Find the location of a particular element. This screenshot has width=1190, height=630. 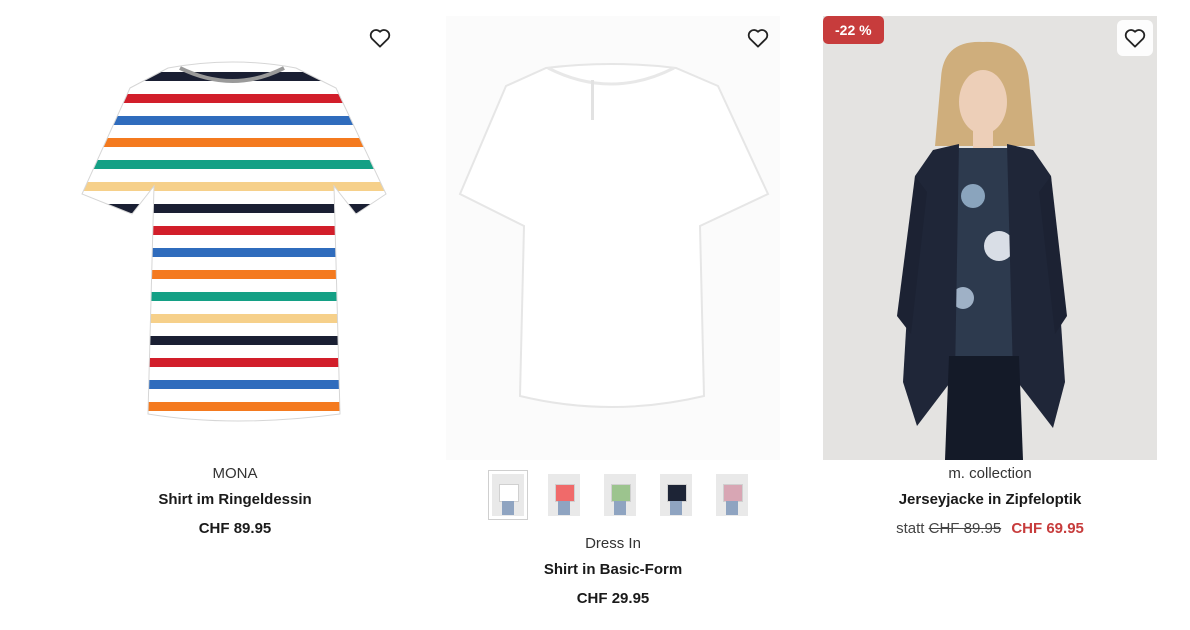

product-name: Jerseyjacke in Zipfeloptik is located at coordinates (990, 499).